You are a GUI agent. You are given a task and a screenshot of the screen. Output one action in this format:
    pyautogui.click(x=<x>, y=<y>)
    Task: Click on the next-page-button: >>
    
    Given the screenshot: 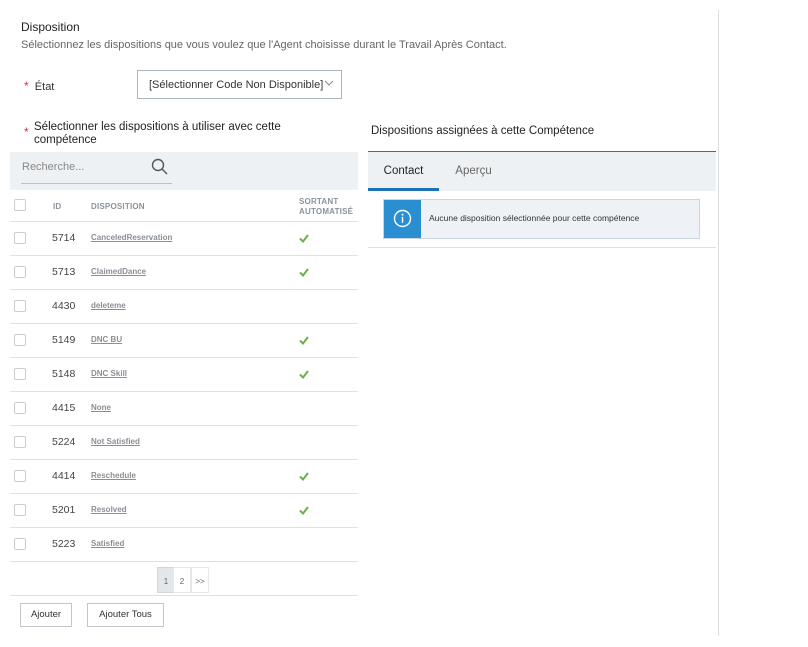 What is the action you would take?
    pyautogui.click(x=200, y=580)
    